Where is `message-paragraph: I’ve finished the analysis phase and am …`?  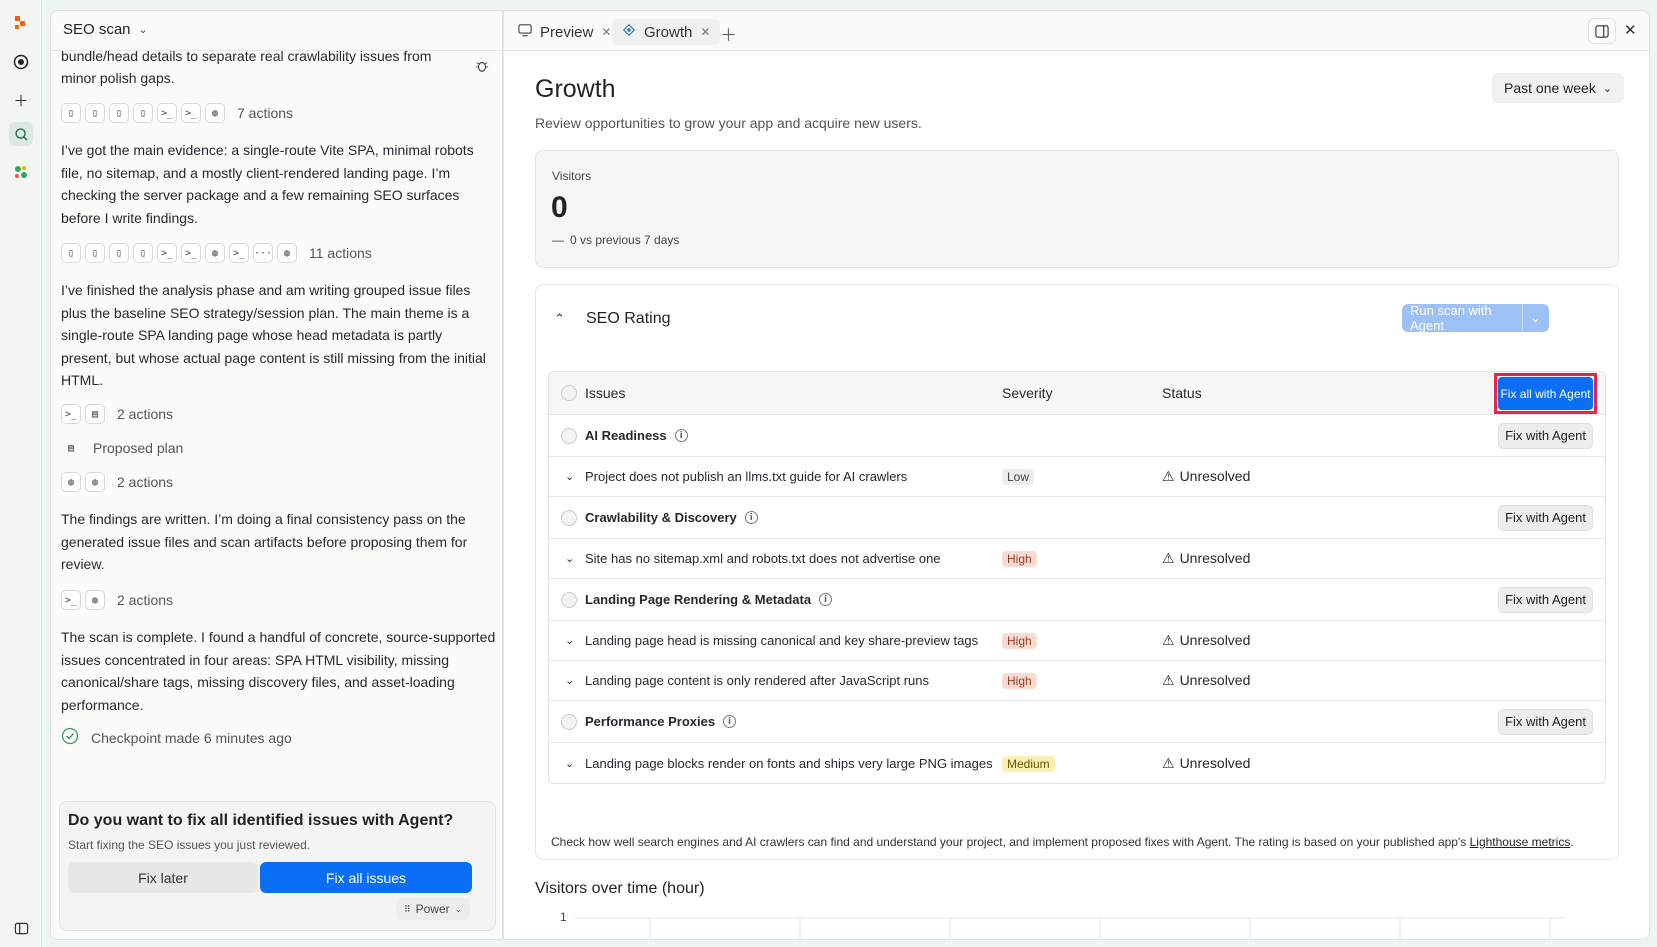 message-paragraph: I’ve finished the analysis phase and am … is located at coordinates (273, 335).